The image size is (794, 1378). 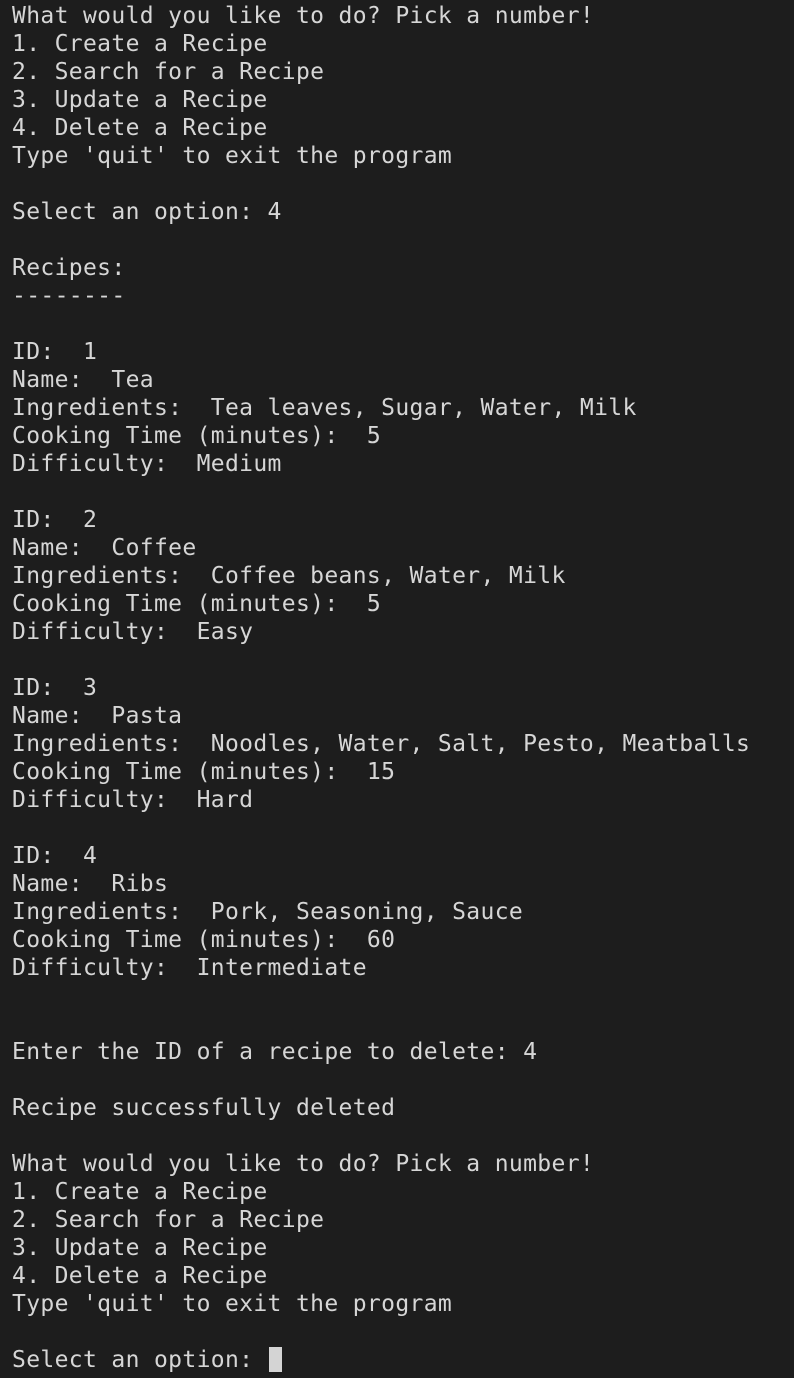 I want to click on terminal-line: Ingredients: Coffee beans, Water, Milk, so click(x=289, y=576).